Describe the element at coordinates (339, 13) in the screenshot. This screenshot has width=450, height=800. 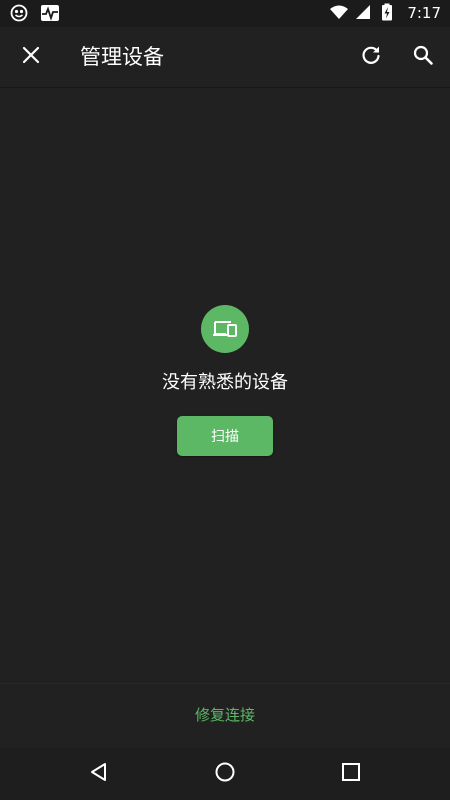
I see `wifi-icon` at that location.